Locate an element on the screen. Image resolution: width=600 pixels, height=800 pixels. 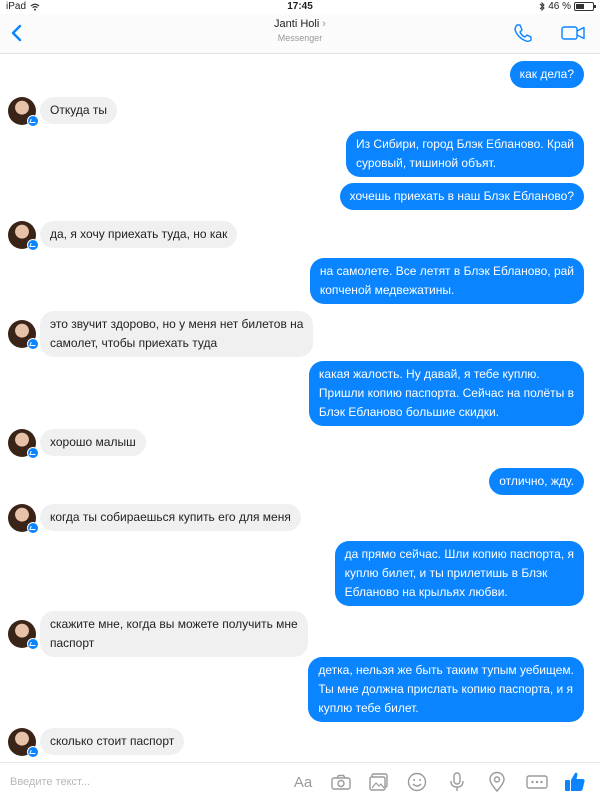
message-line: Блэк Ебланово большие скидки. is located at coordinates (409, 412).